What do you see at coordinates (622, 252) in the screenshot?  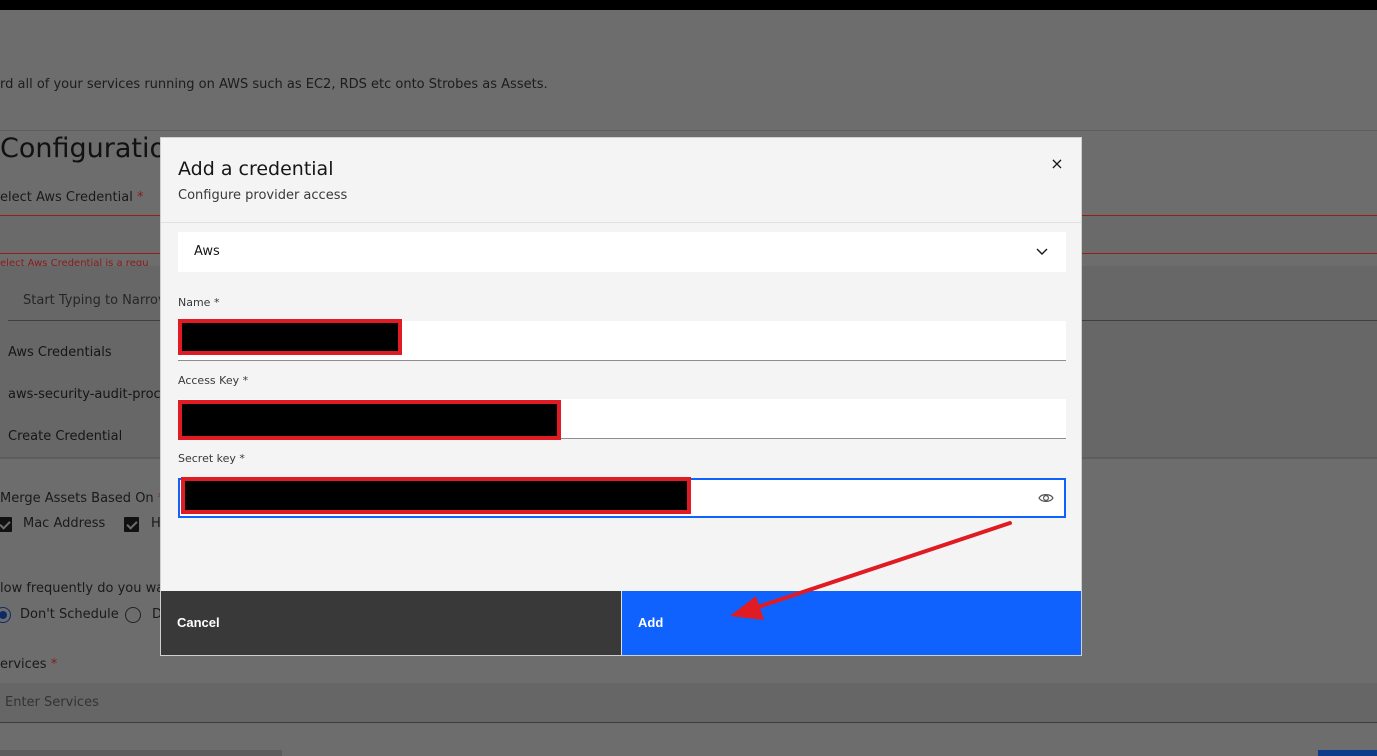 I see `provider-select: Aws` at bounding box center [622, 252].